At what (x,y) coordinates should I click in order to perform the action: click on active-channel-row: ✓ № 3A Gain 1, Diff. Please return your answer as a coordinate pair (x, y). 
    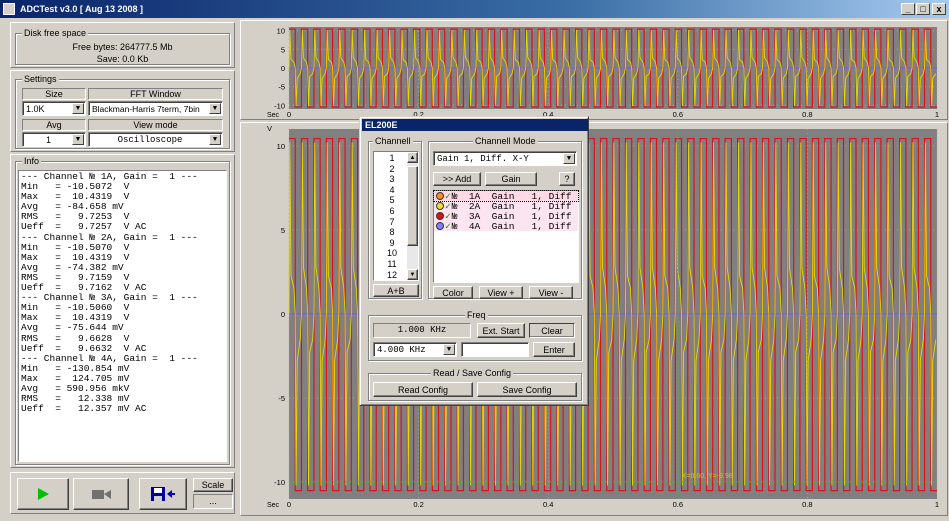
    Looking at the image, I should click on (506, 216).